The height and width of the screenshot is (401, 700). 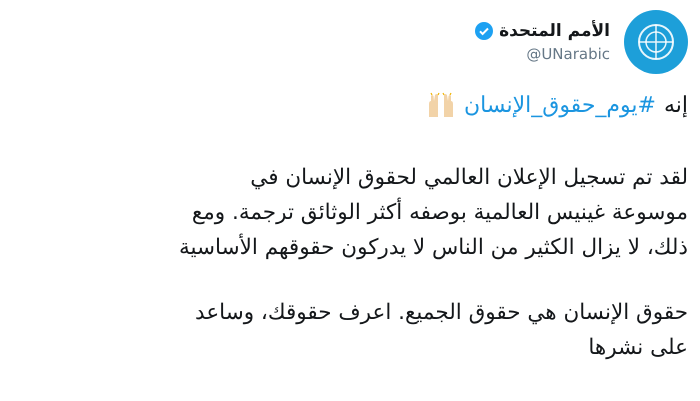 What do you see at coordinates (656, 42) in the screenshot?
I see `avatar-icon` at bounding box center [656, 42].